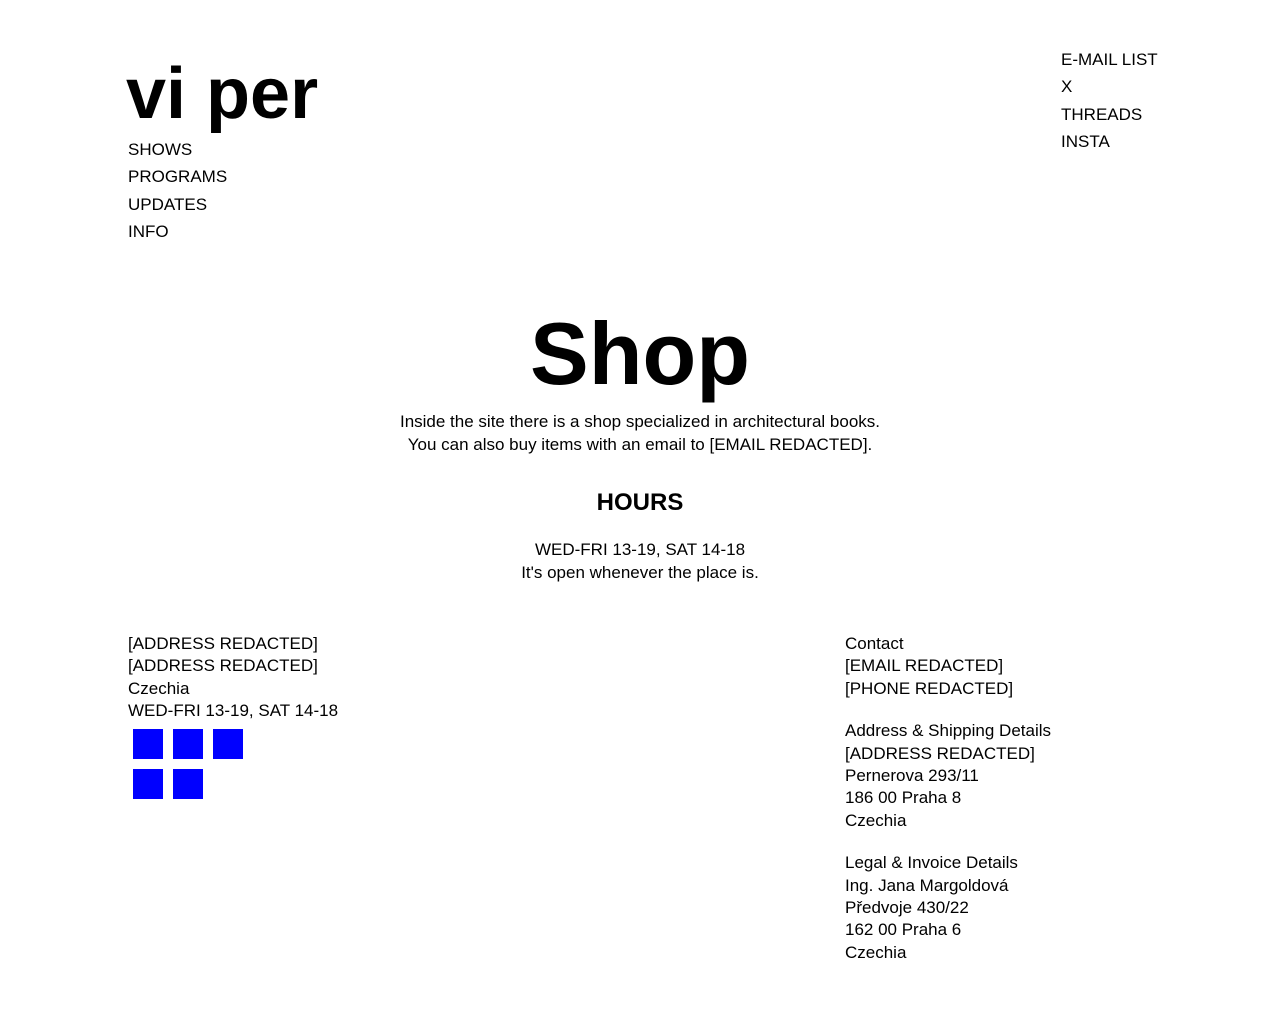 The image size is (1280, 1035). What do you see at coordinates (1109, 59) in the screenshot?
I see `email-list-link: E-MAIL LIST` at bounding box center [1109, 59].